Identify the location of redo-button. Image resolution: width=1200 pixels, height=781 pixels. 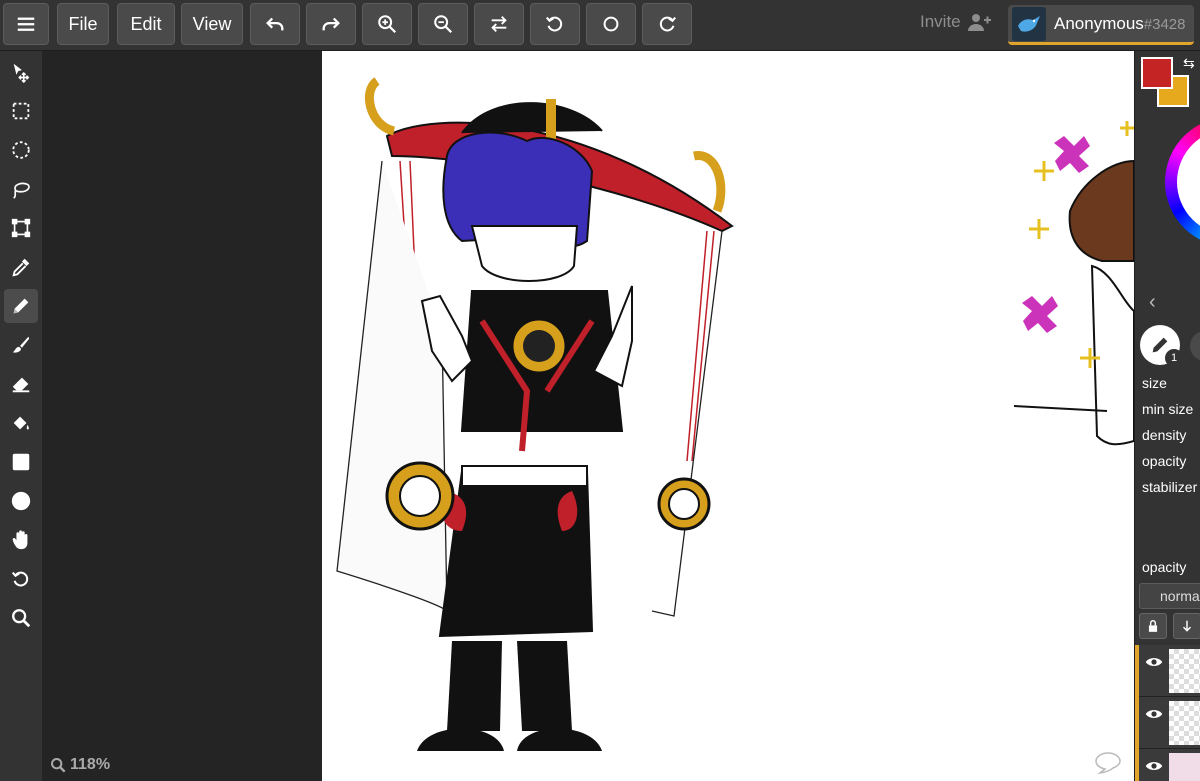
(331, 24).